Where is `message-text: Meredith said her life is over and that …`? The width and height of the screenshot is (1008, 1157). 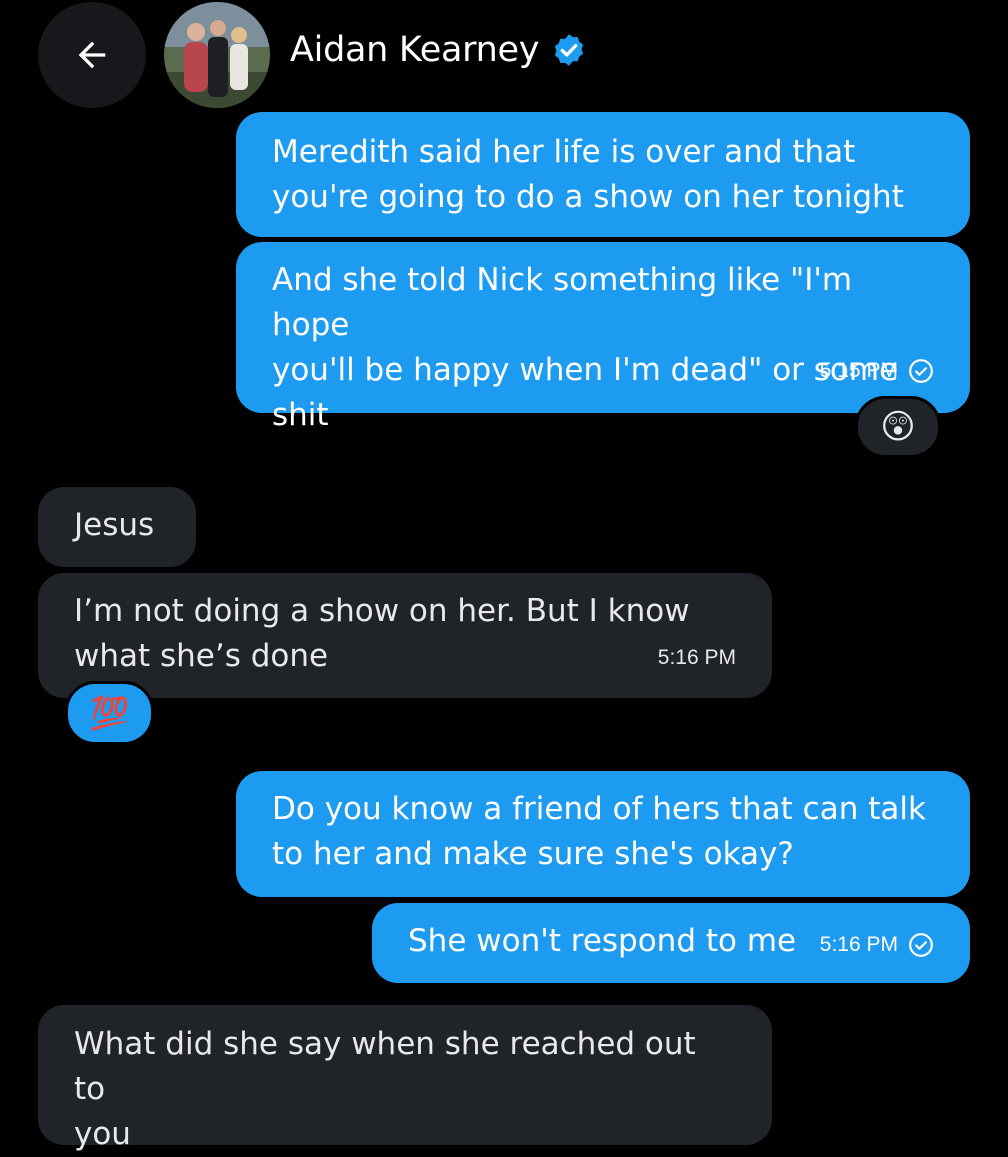
message-text: Meredith said her life is over and that … is located at coordinates (588, 174).